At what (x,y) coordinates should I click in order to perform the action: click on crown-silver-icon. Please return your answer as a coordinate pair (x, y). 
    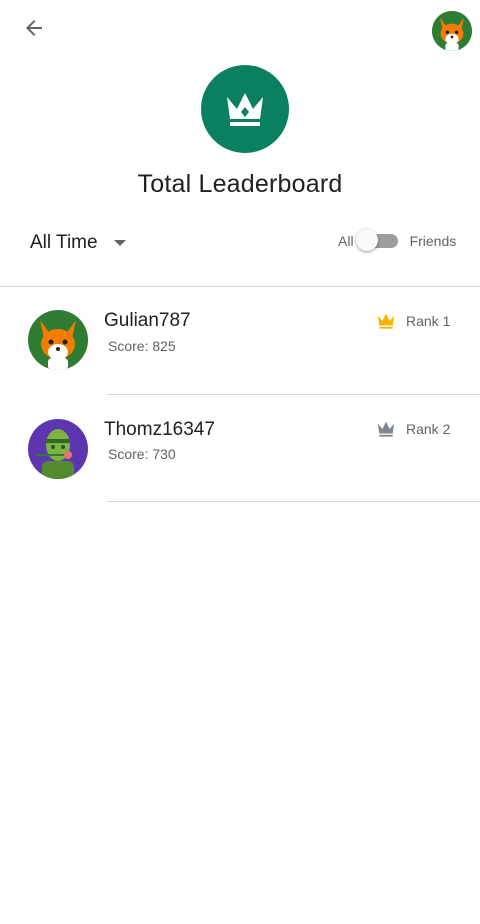
    Looking at the image, I should click on (386, 429).